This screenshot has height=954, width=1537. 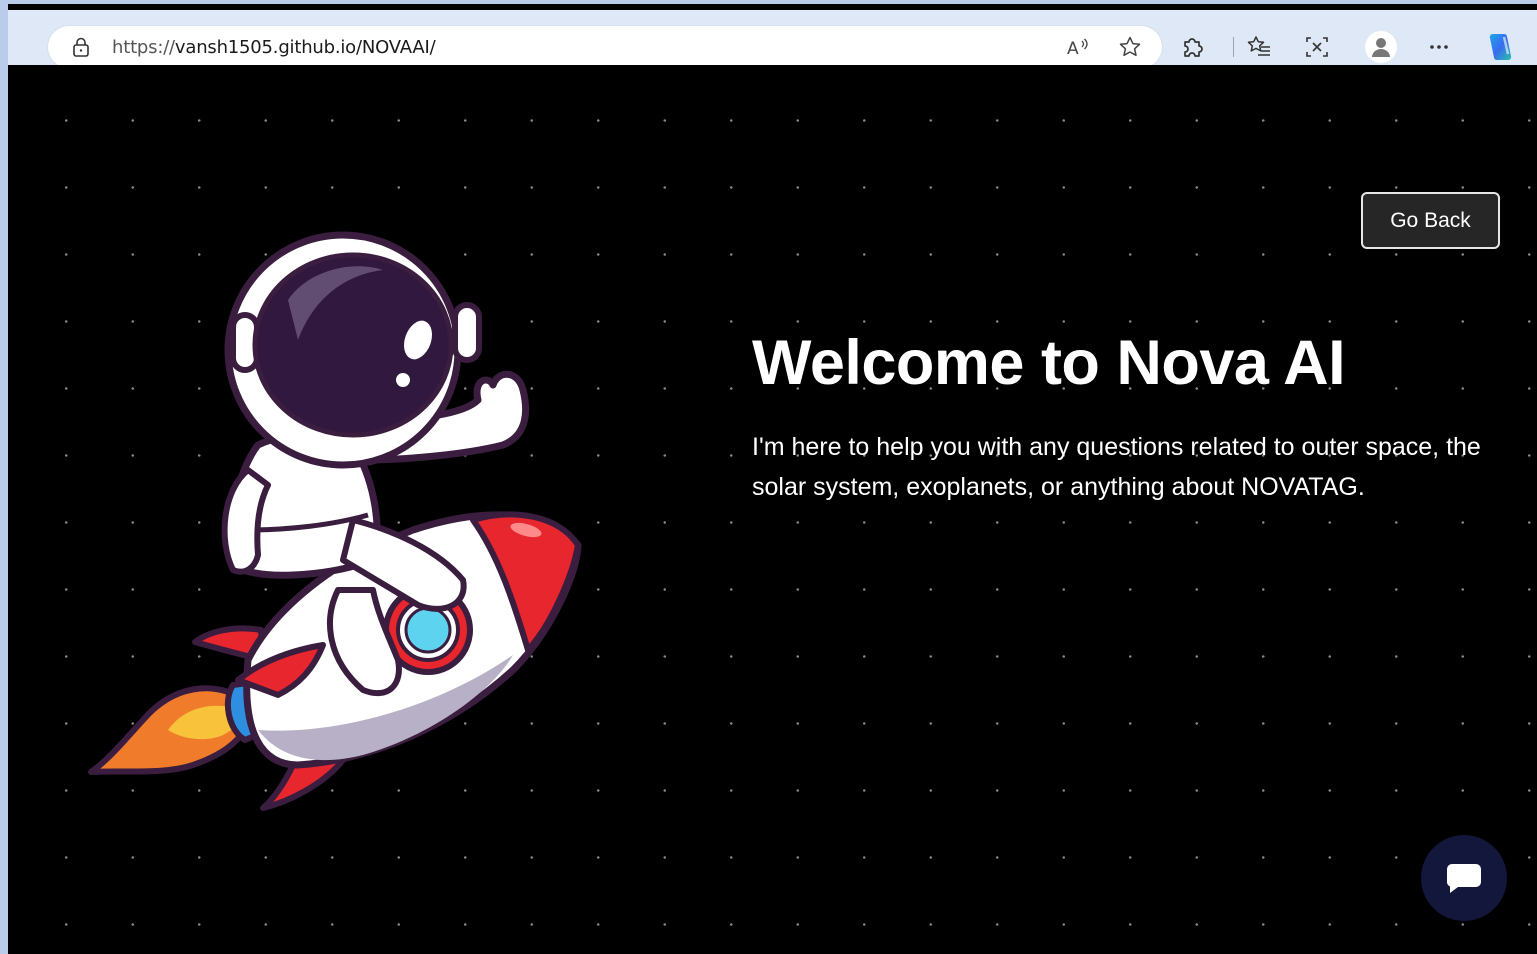 I want to click on extensions-icon, so click(x=1193, y=47).